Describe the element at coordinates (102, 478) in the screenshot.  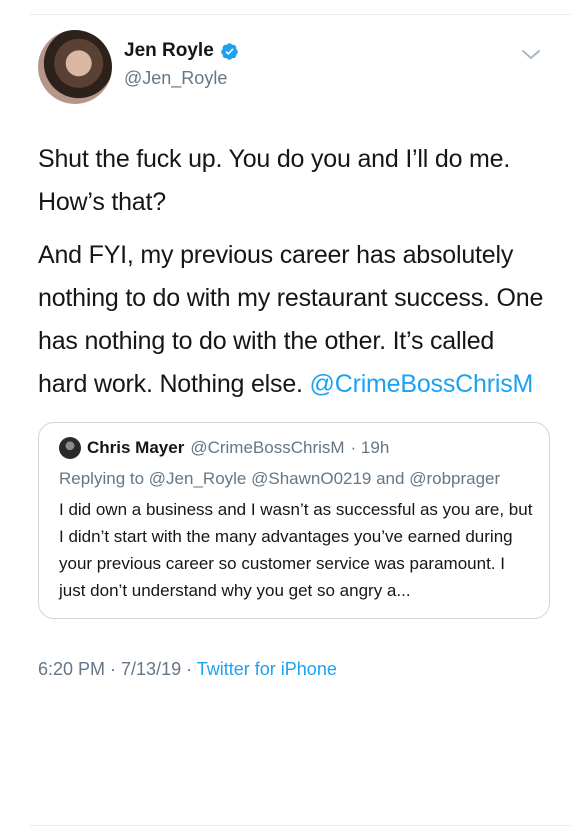
I see `replying-to-label: Replying to` at that location.